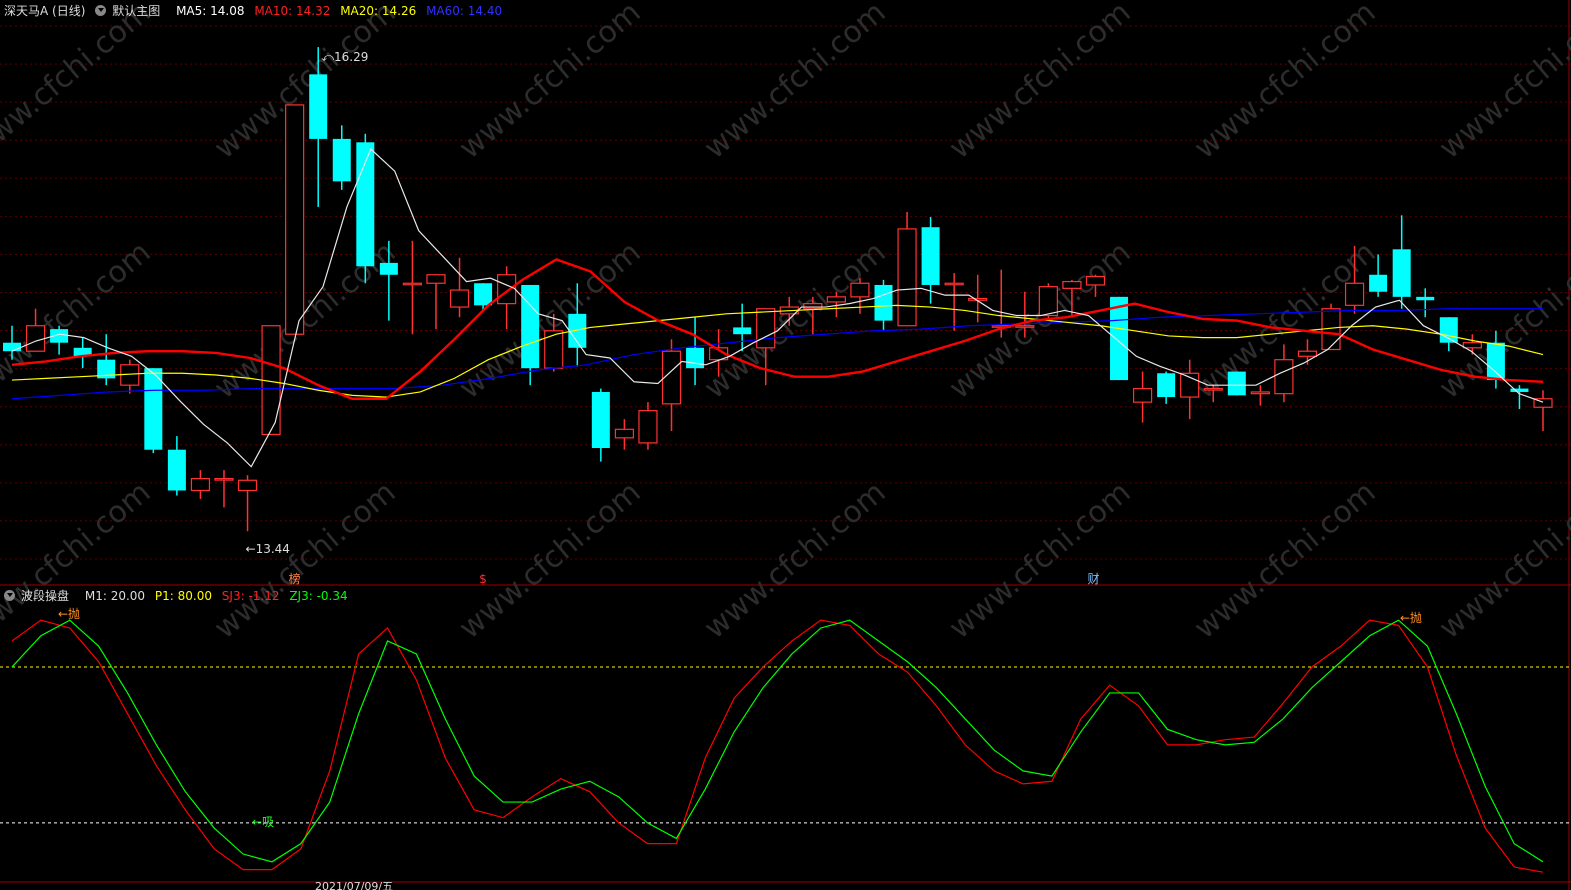 Image resolution: width=1571 pixels, height=890 pixels. What do you see at coordinates (210, 11) in the screenshot?
I see `ma5-label: MA5: 14.08` at bounding box center [210, 11].